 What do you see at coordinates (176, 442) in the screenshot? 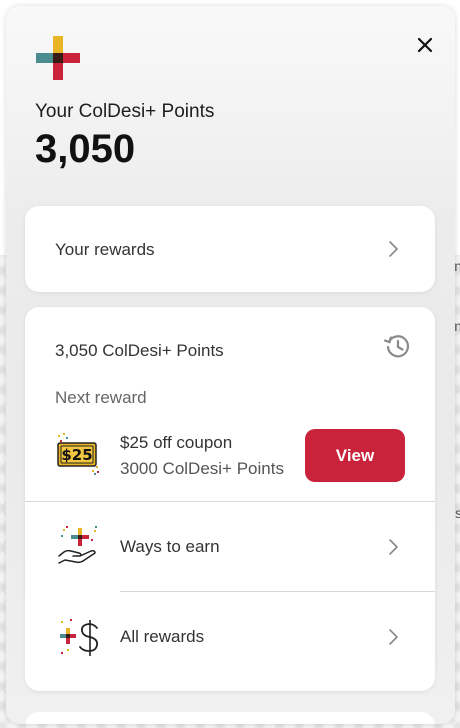
I see `coupon-title: $25 off coupon` at bounding box center [176, 442].